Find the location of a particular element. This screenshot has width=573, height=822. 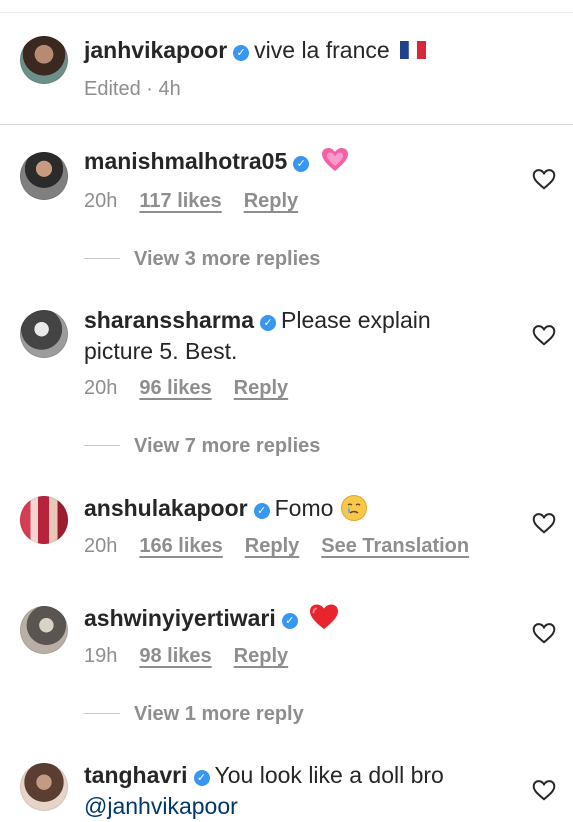

view-more-replies: View 3 more replies is located at coordinates (202, 259).